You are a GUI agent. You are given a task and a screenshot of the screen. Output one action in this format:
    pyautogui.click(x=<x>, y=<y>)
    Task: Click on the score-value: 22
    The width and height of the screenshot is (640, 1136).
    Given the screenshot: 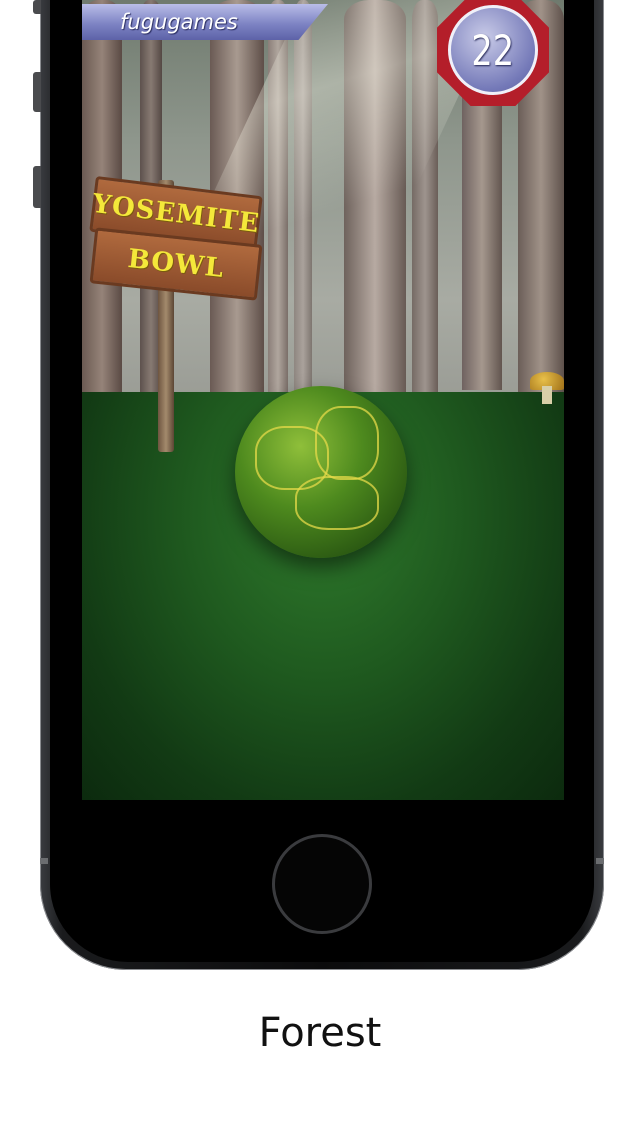 What is the action you would take?
    pyautogui.click(x=493, y=50)
    